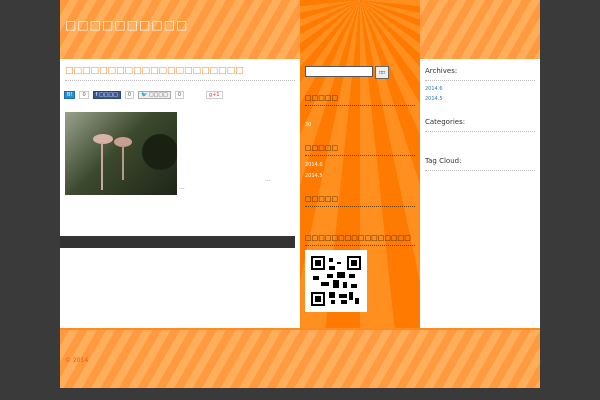 The image size is (600, 400). Describe the element at coordinates (480, 80) in the screenshot. I see `archives-divider` at that location.